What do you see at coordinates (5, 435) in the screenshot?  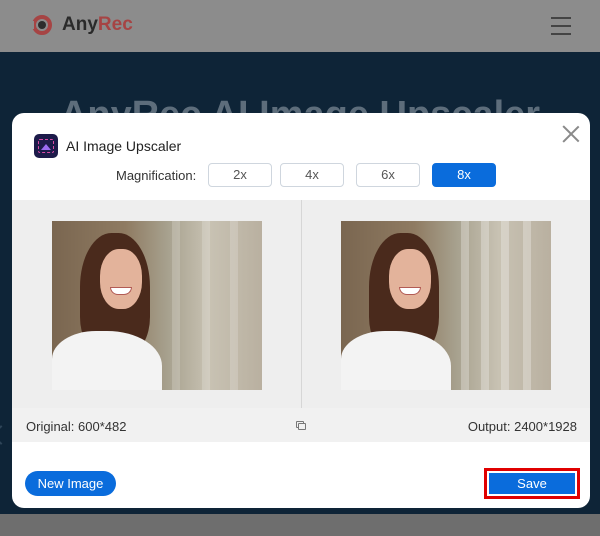 I see `chevron-left-icon` at bounding box center [5, 435].